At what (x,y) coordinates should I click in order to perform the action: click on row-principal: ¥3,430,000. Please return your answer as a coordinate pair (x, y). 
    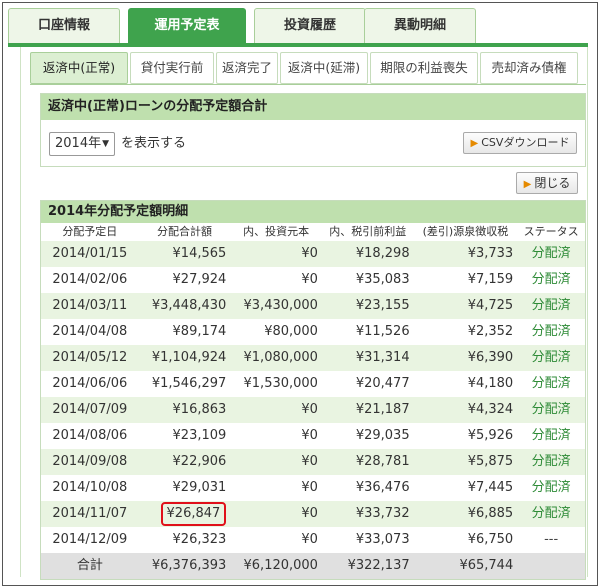
    Looking at the image, I should click on (280, 305).